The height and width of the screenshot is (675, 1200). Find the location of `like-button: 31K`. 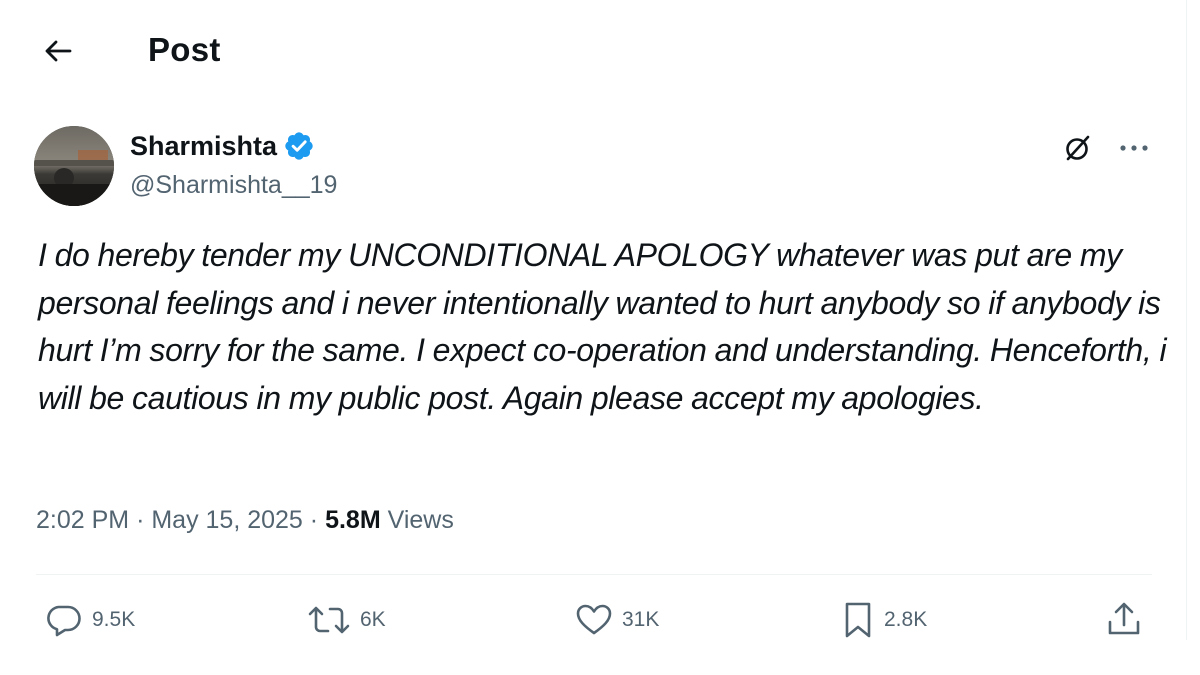

like-button: 31K is located at coordinates (616, 620).